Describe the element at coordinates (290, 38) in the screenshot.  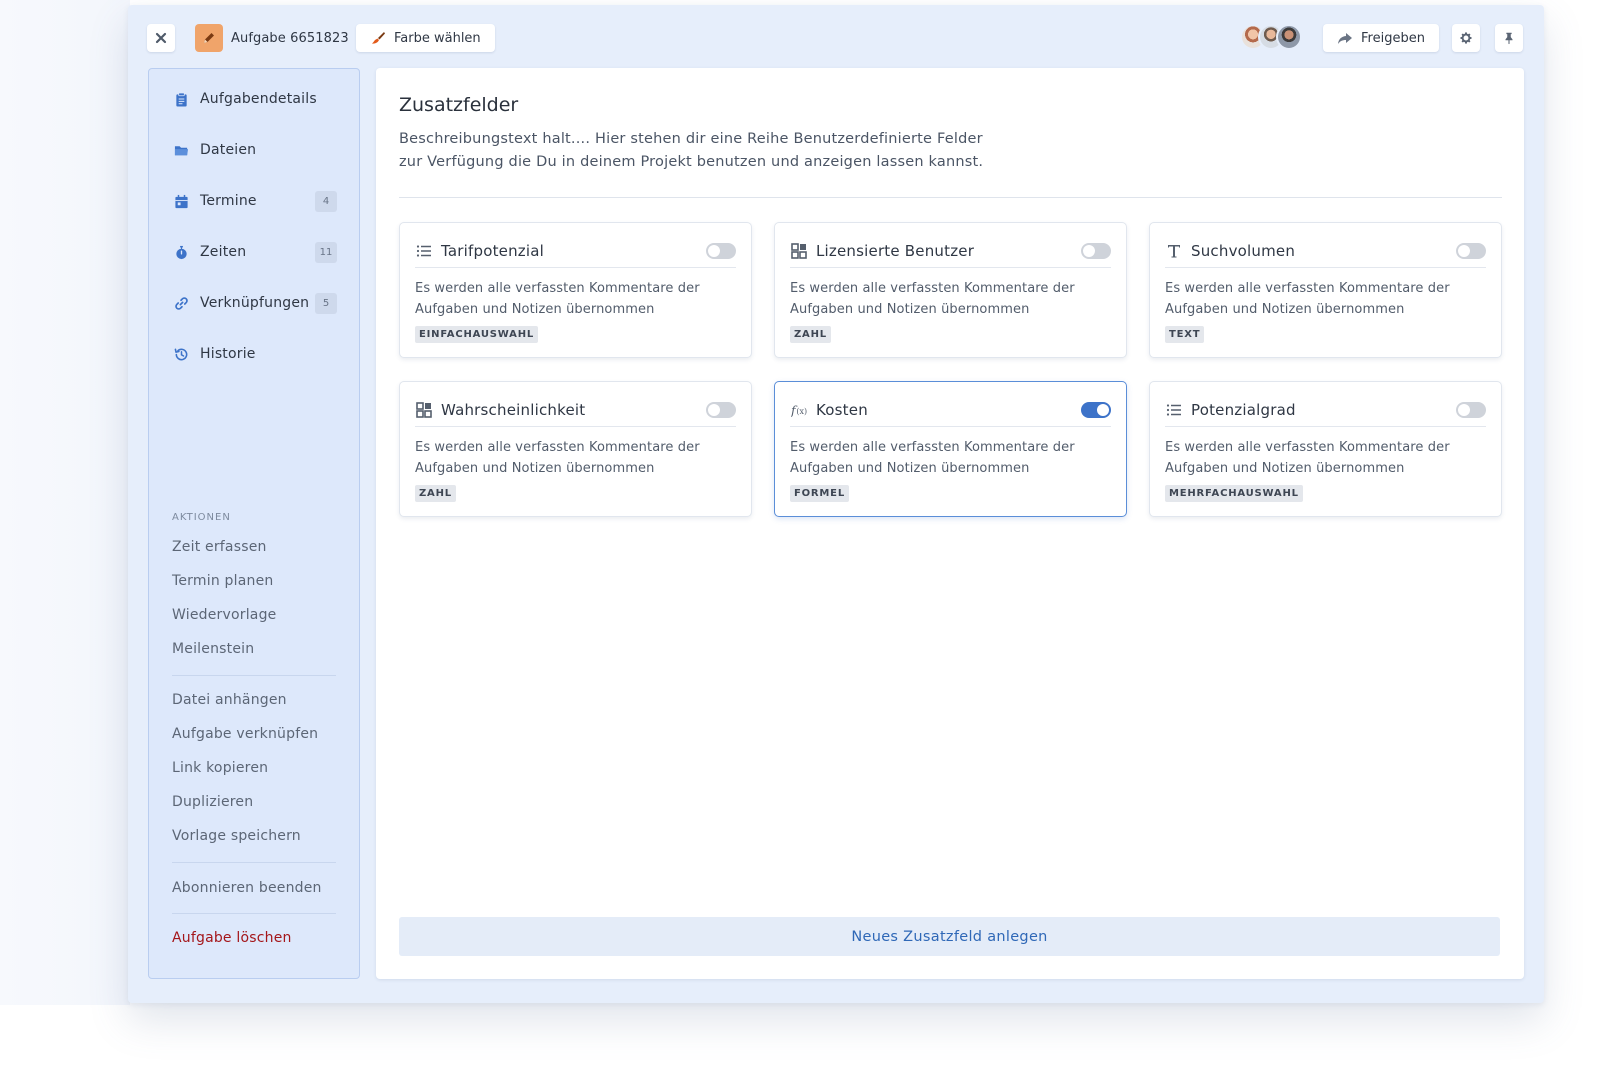
I see `task-title: Aufgabe 6651823` at that location.